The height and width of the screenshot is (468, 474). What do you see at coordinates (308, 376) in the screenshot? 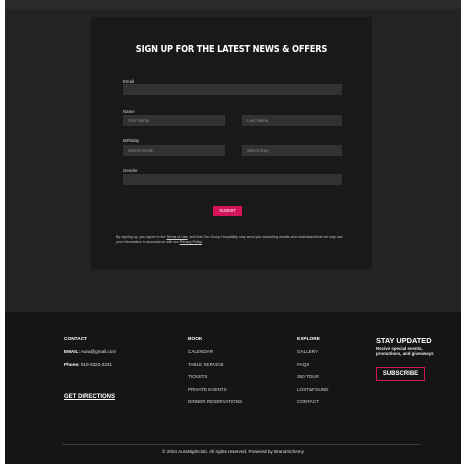
I see `explore-link-360-tour: 360 TOUR` at bounding box center [308, 376].